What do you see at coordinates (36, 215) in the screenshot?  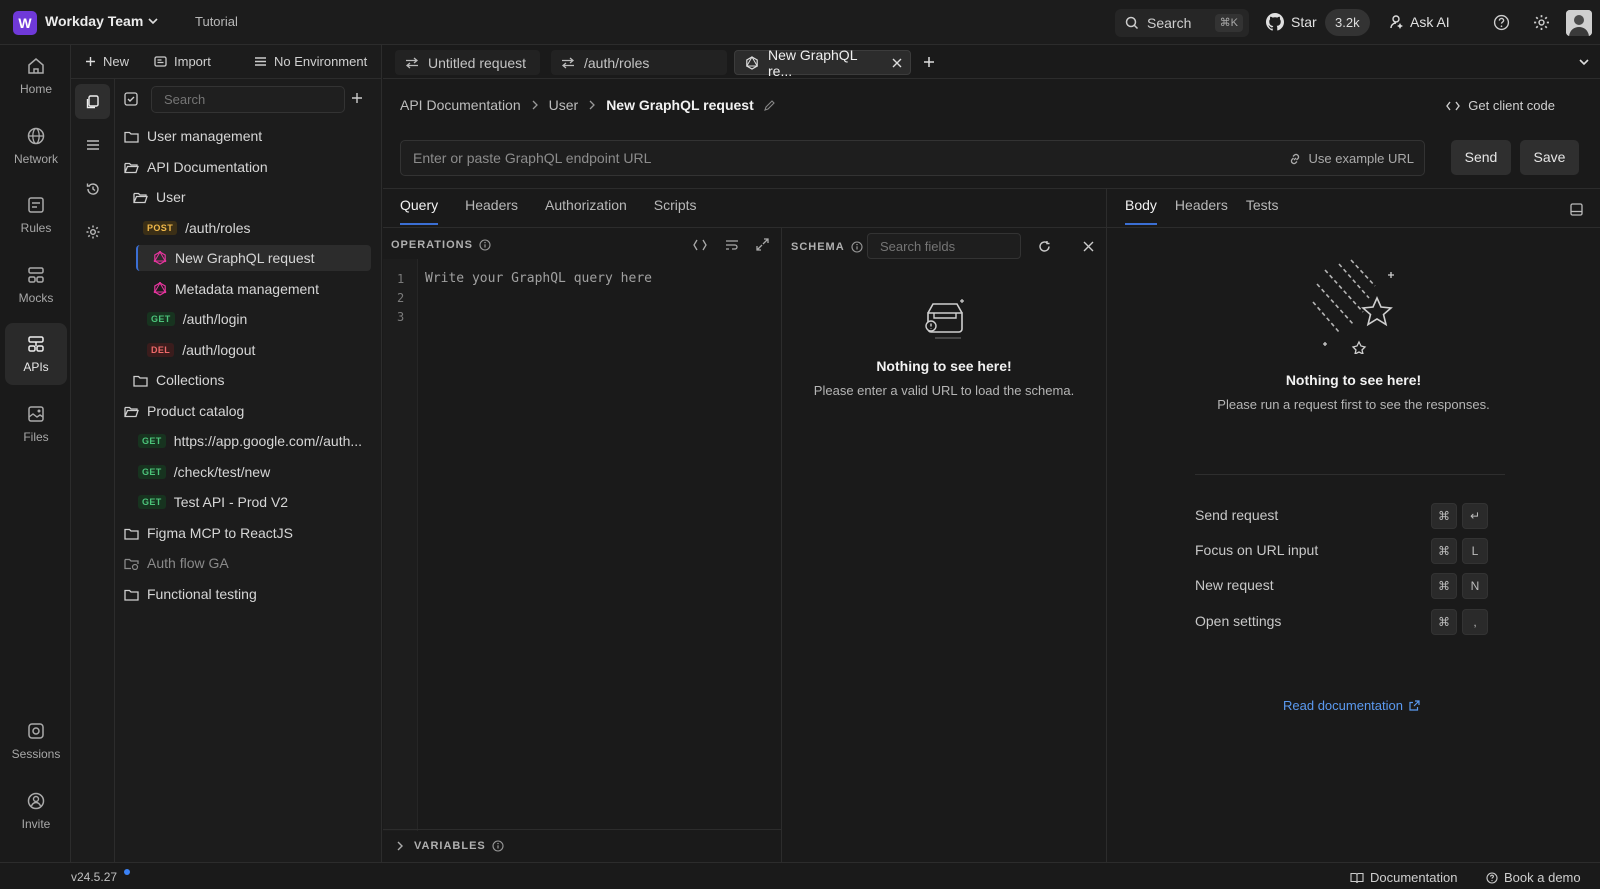 I see `rail-item-rules: Rules` at bounding box center [36, 215].